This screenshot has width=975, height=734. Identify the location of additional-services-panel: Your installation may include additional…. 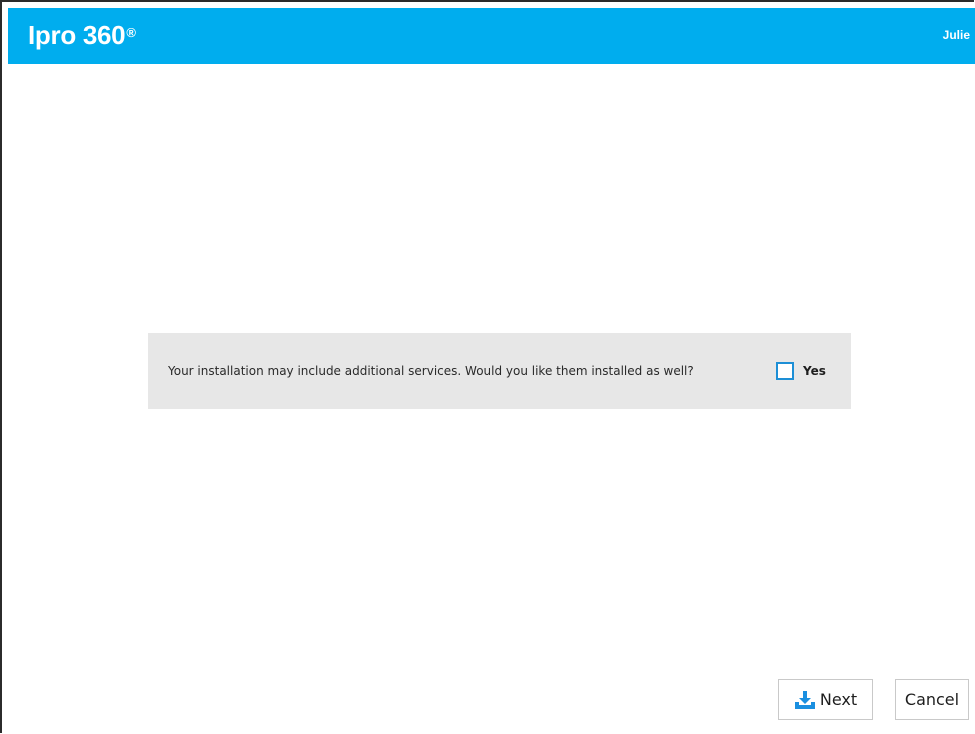
(499, 371).